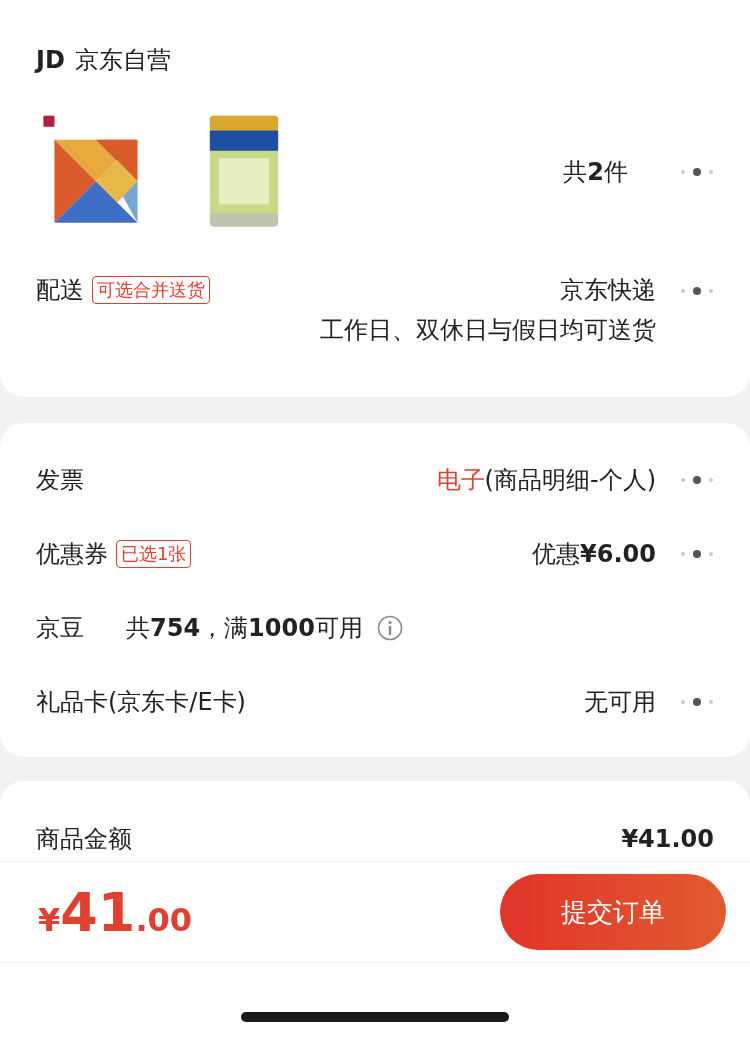 This screenshot has width=750, height=1038. What do you see at coordinates (613, 912) in the screenshot?
I see `submit-order-button: 提交订单` at bounding box center [613, 912].